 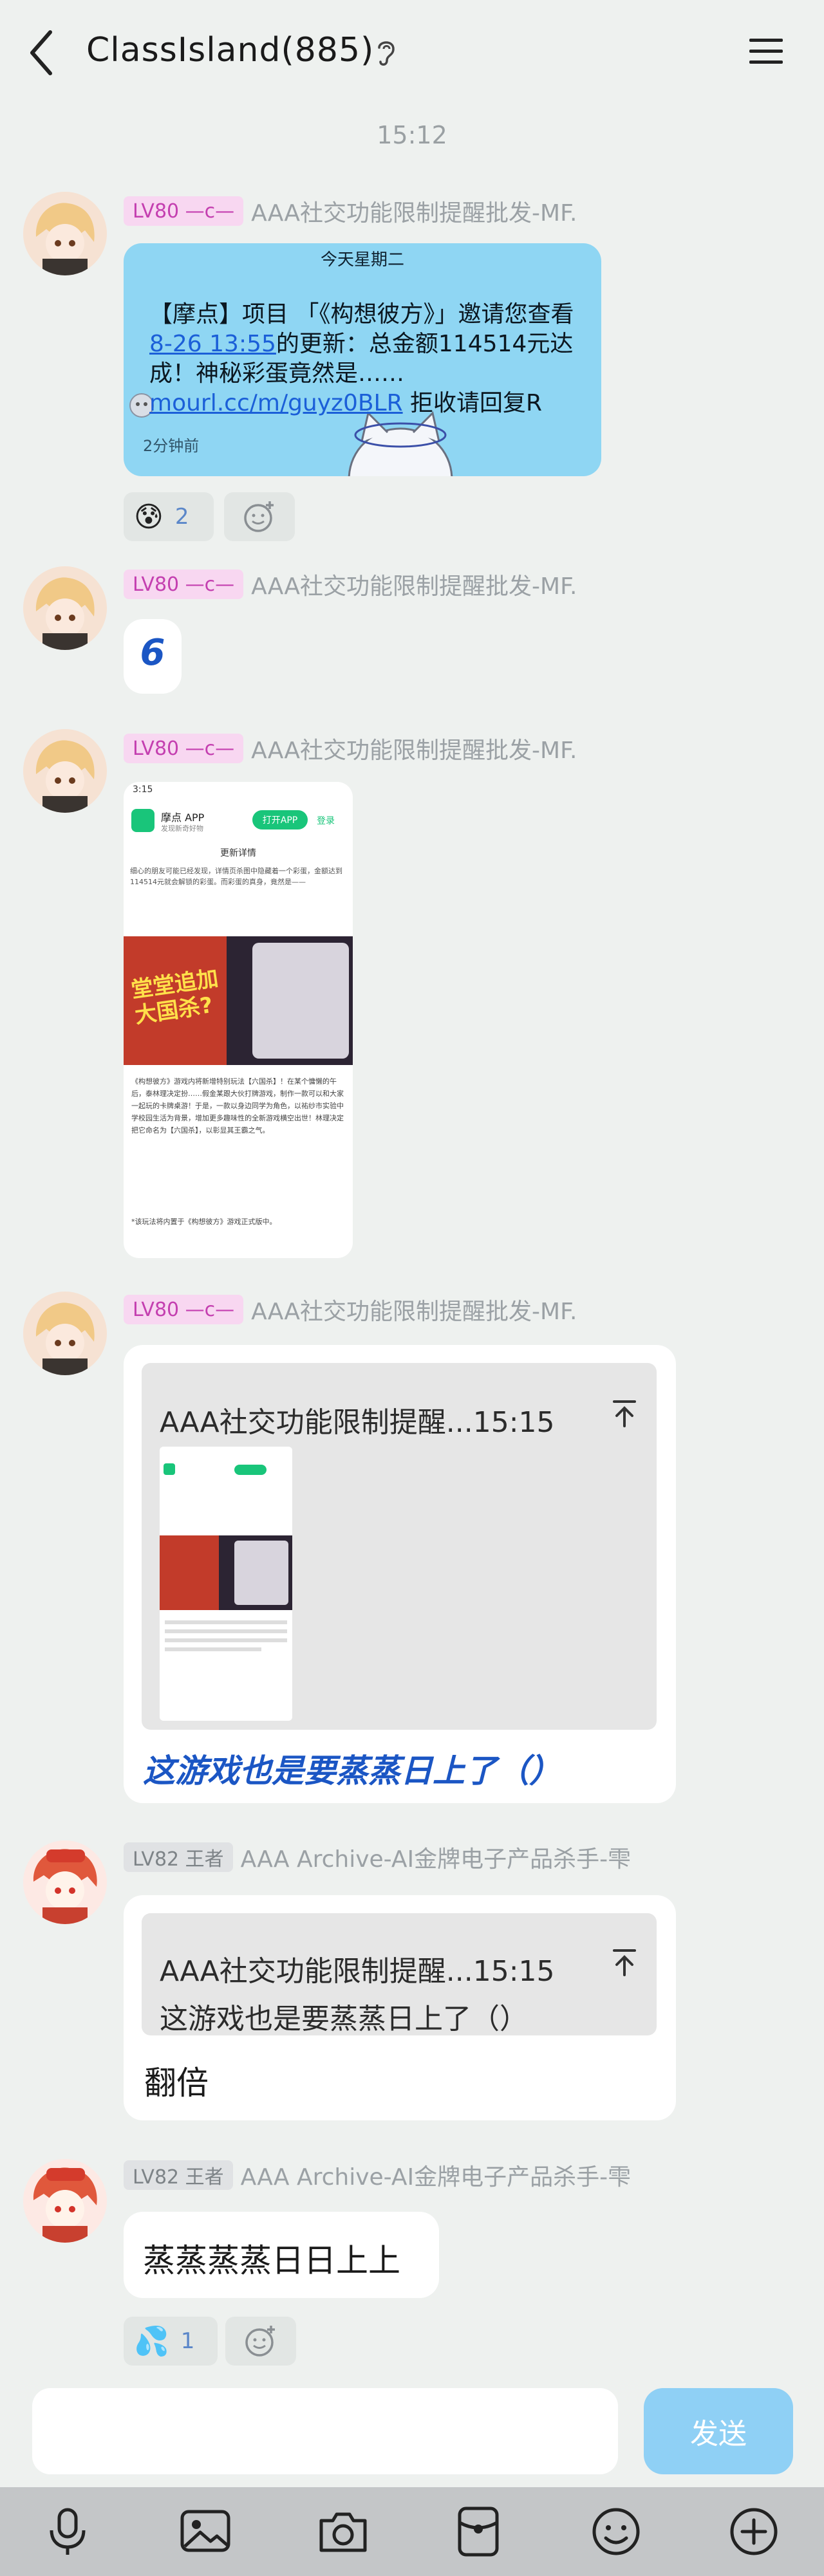 I want to click on message-input, so click(x=325, y=2431).